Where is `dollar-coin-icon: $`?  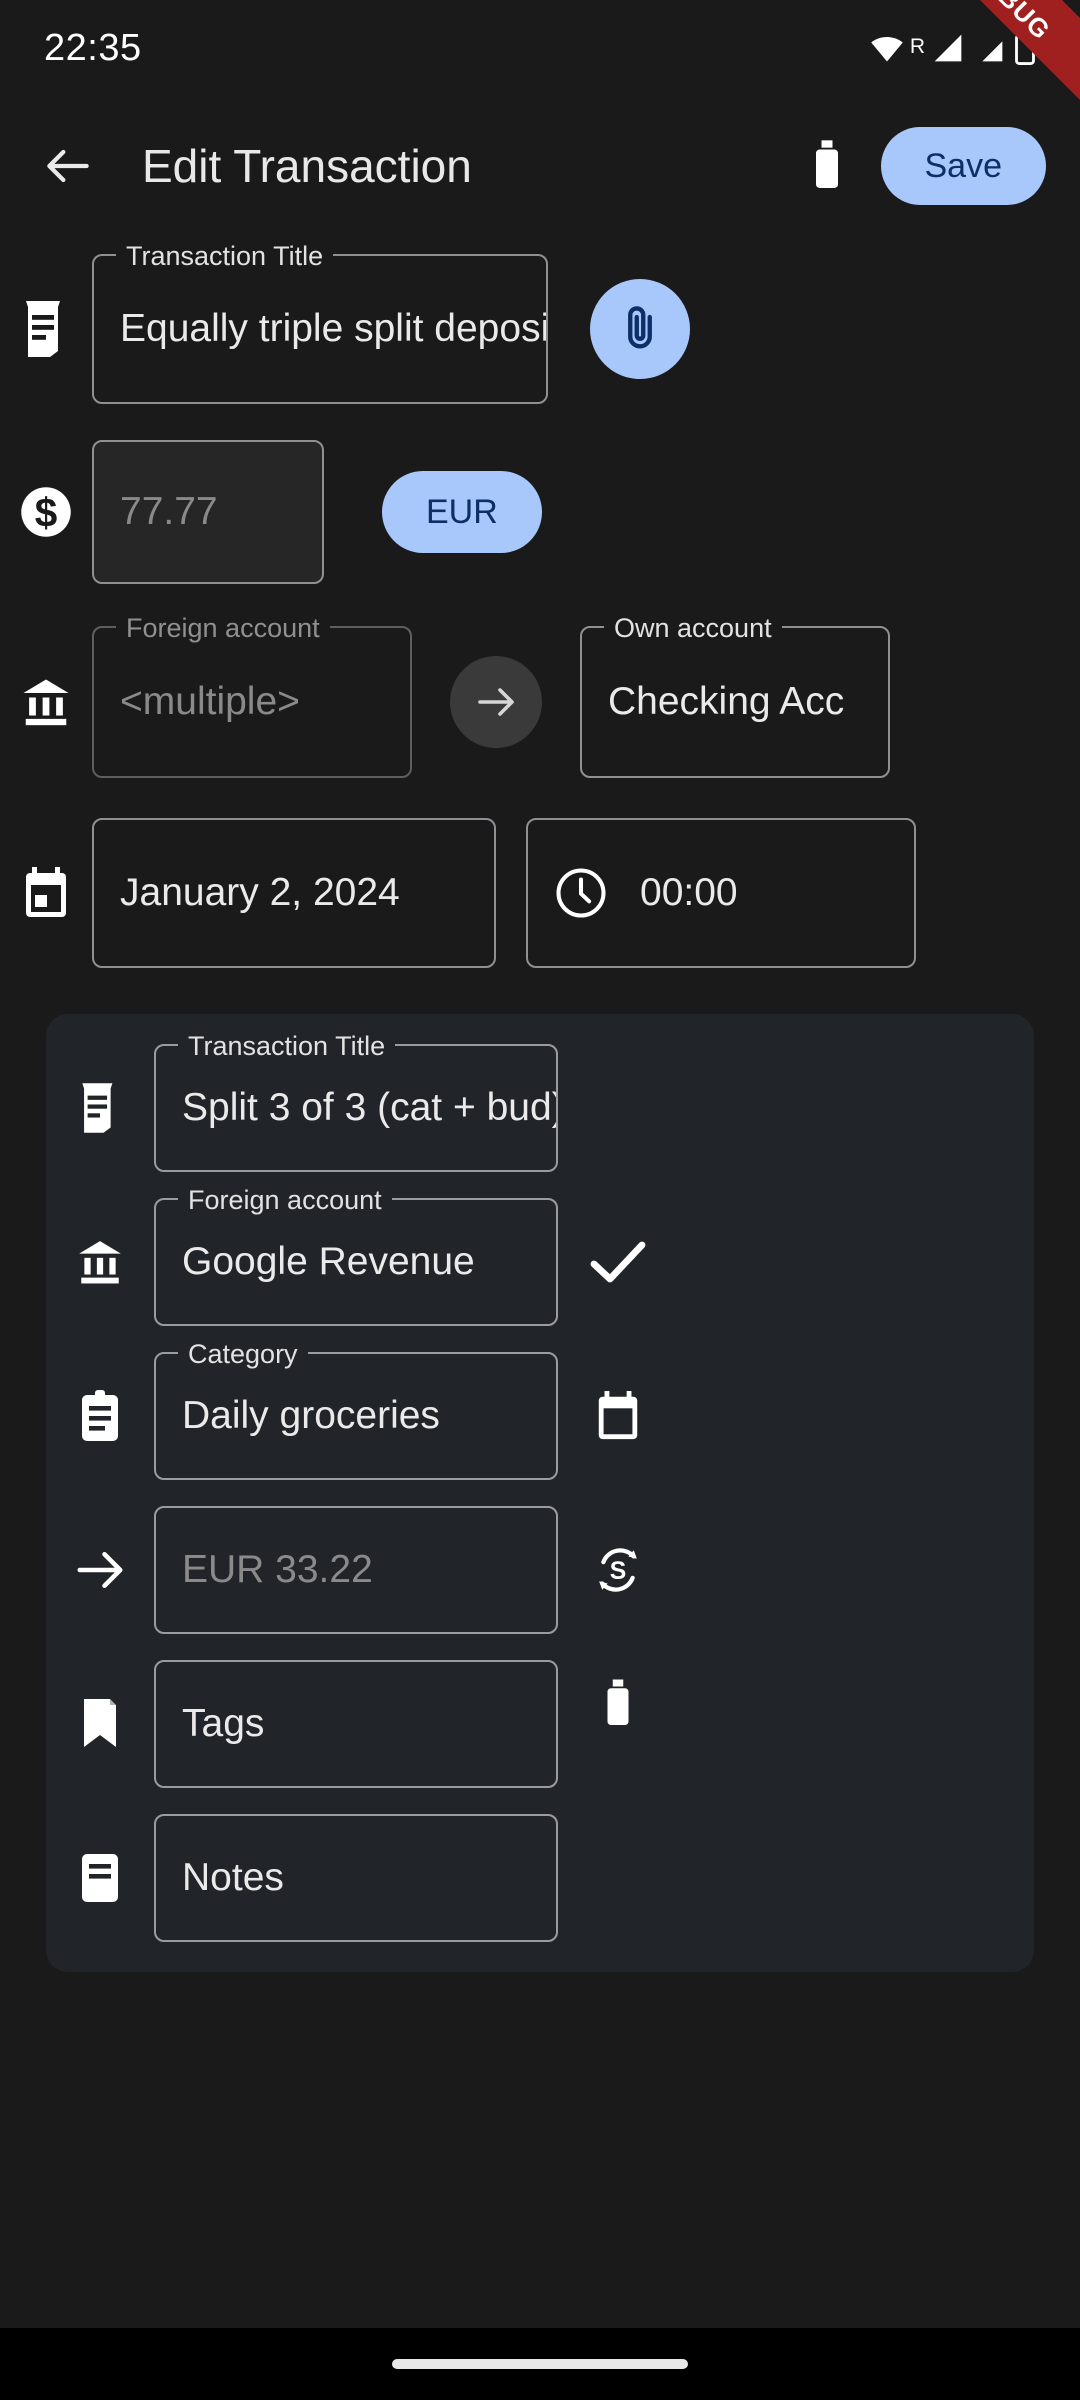 dollar-coin-icon: $ is located at coordinates (46, 512).